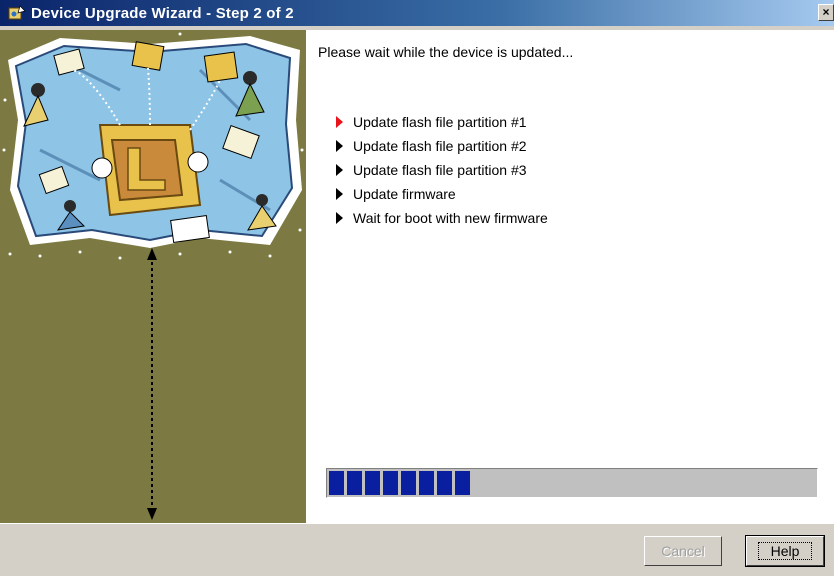 The height and width of the screenshot is (576, 834). Describe the element at coordinates (404, 194) in the screenshot. I see `step-label: Update firmware` at that location.